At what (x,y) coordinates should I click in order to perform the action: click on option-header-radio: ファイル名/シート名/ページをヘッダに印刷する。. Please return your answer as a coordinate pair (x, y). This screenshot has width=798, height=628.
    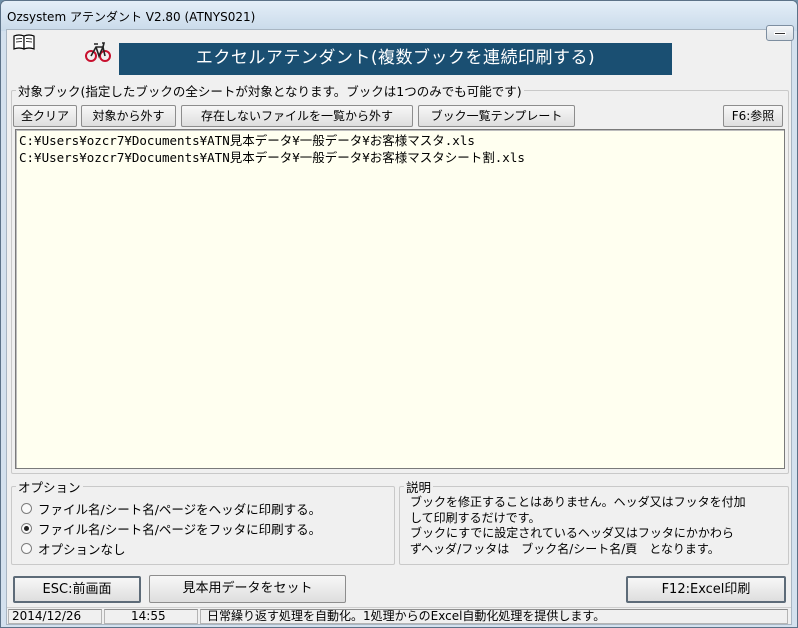
    Looking at the image, I should click on (171, 508).